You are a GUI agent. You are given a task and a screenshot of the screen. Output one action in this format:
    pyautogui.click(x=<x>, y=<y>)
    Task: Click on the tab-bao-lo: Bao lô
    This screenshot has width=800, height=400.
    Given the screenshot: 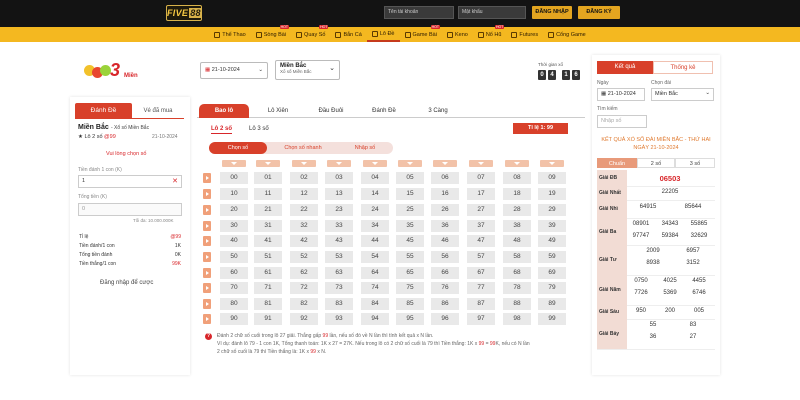 What is the action you would take?
    pyautogui.click(x=224, y=111)
    